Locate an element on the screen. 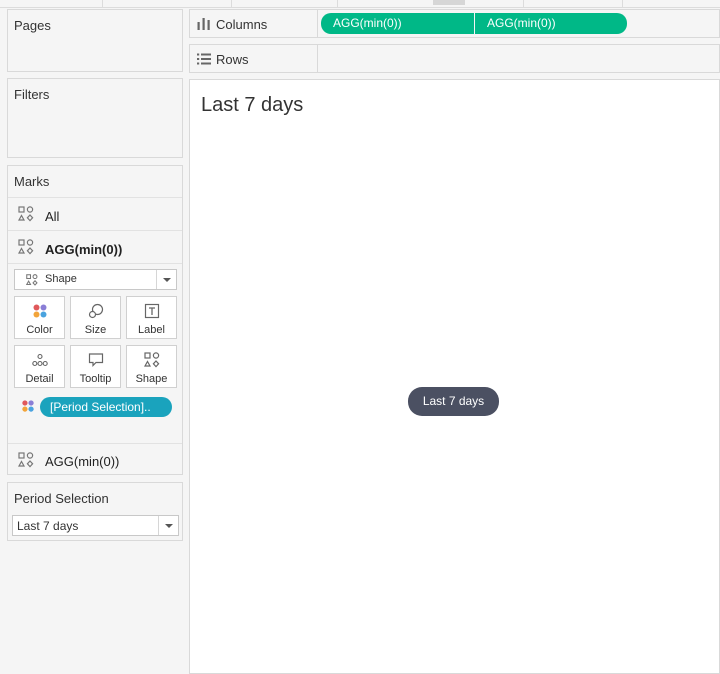  color-button: Color is located at coordinates (39, 317).